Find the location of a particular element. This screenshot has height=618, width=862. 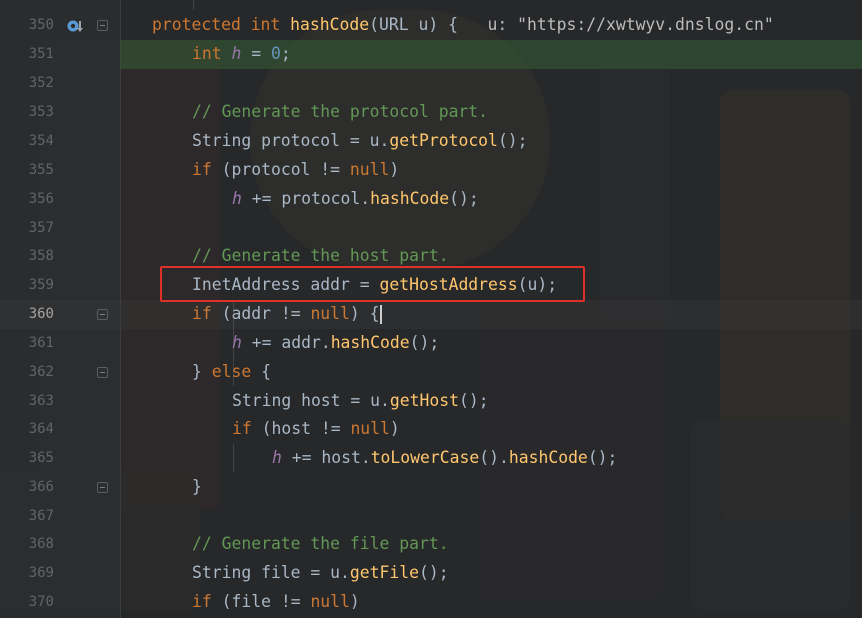

code-comment: // Generate the protocol part. is located at coordinates (340, 111).